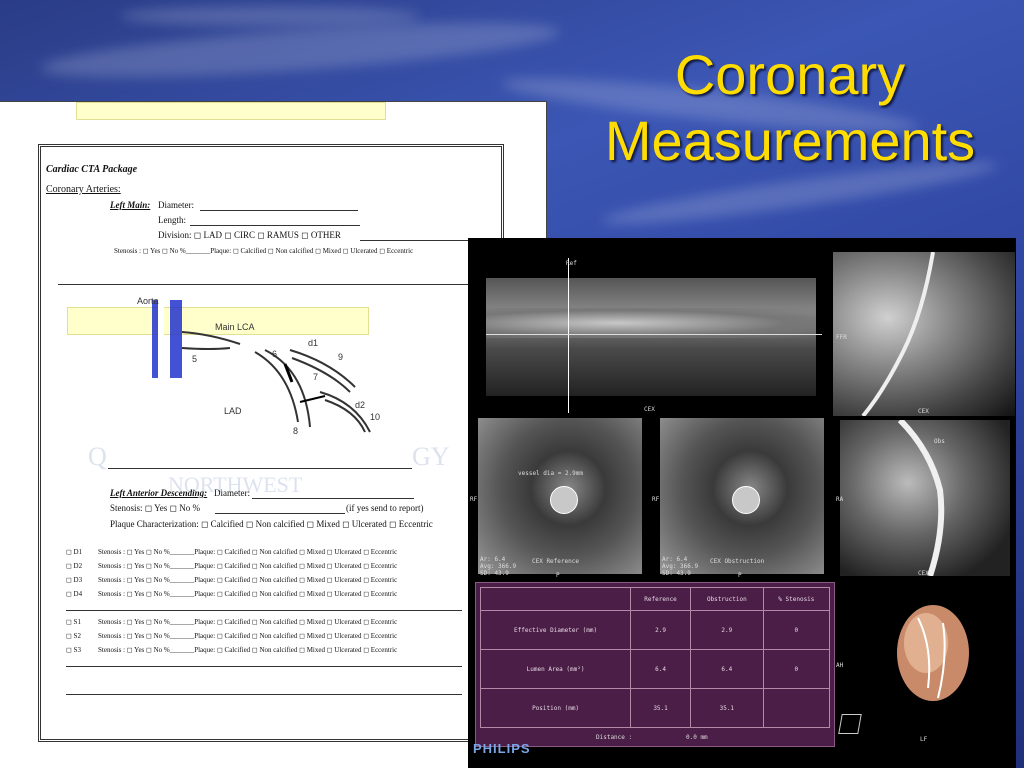  Describe the element at coordinates (555, 561) in the screenshot. I see `label-cex-reference: CEX Reference` at that location.